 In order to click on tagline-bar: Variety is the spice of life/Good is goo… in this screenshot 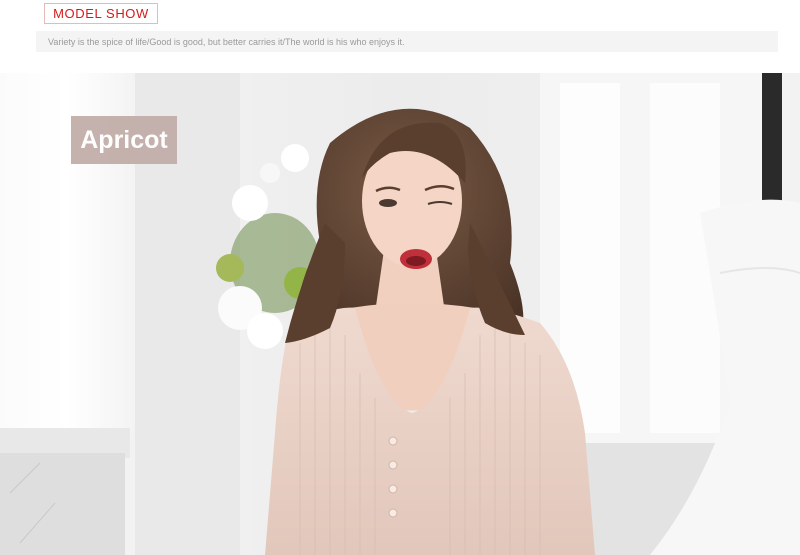, I will do `click(407, 41)`.